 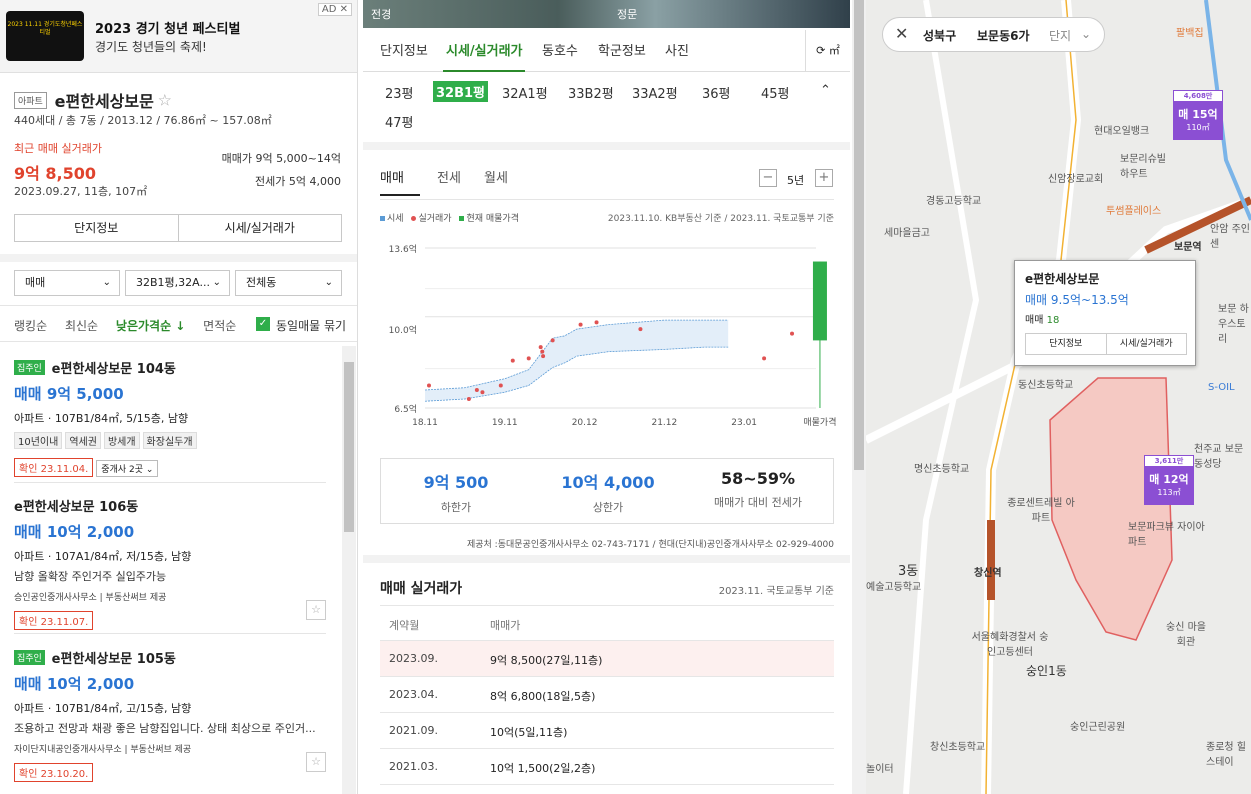 What do you see at coordinates (512, 360) in the screenshot?
I see `transaction-point` at bounding box center [512, 360].